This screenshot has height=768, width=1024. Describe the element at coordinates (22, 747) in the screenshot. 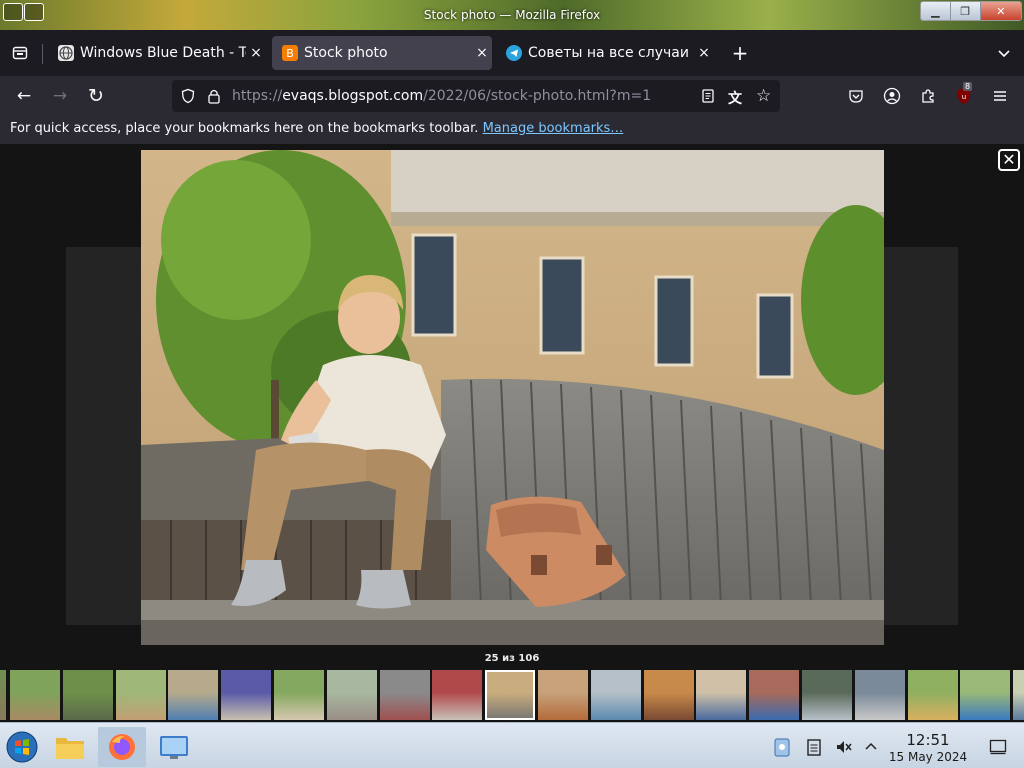

I see `start-button` at that location.